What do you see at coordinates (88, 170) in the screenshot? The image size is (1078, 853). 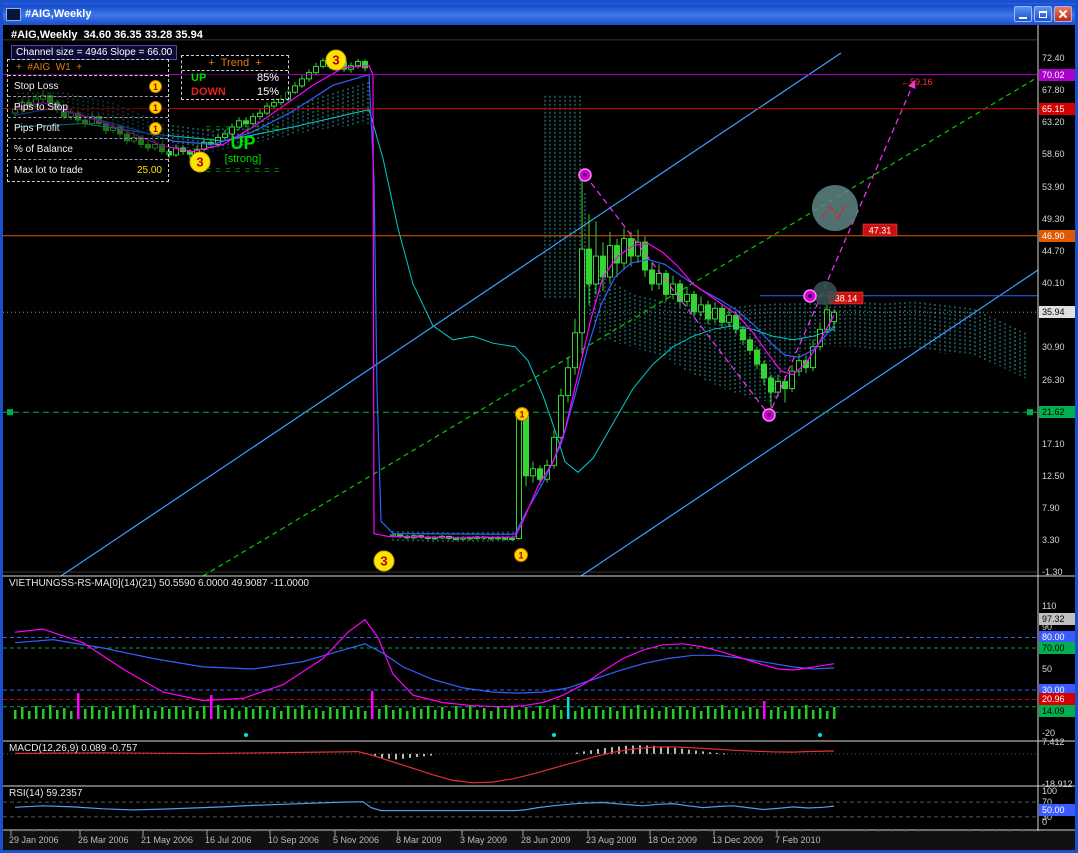 I see `info-panel-row: Max lot to trade 25.00` at bounding box center [88, 170].